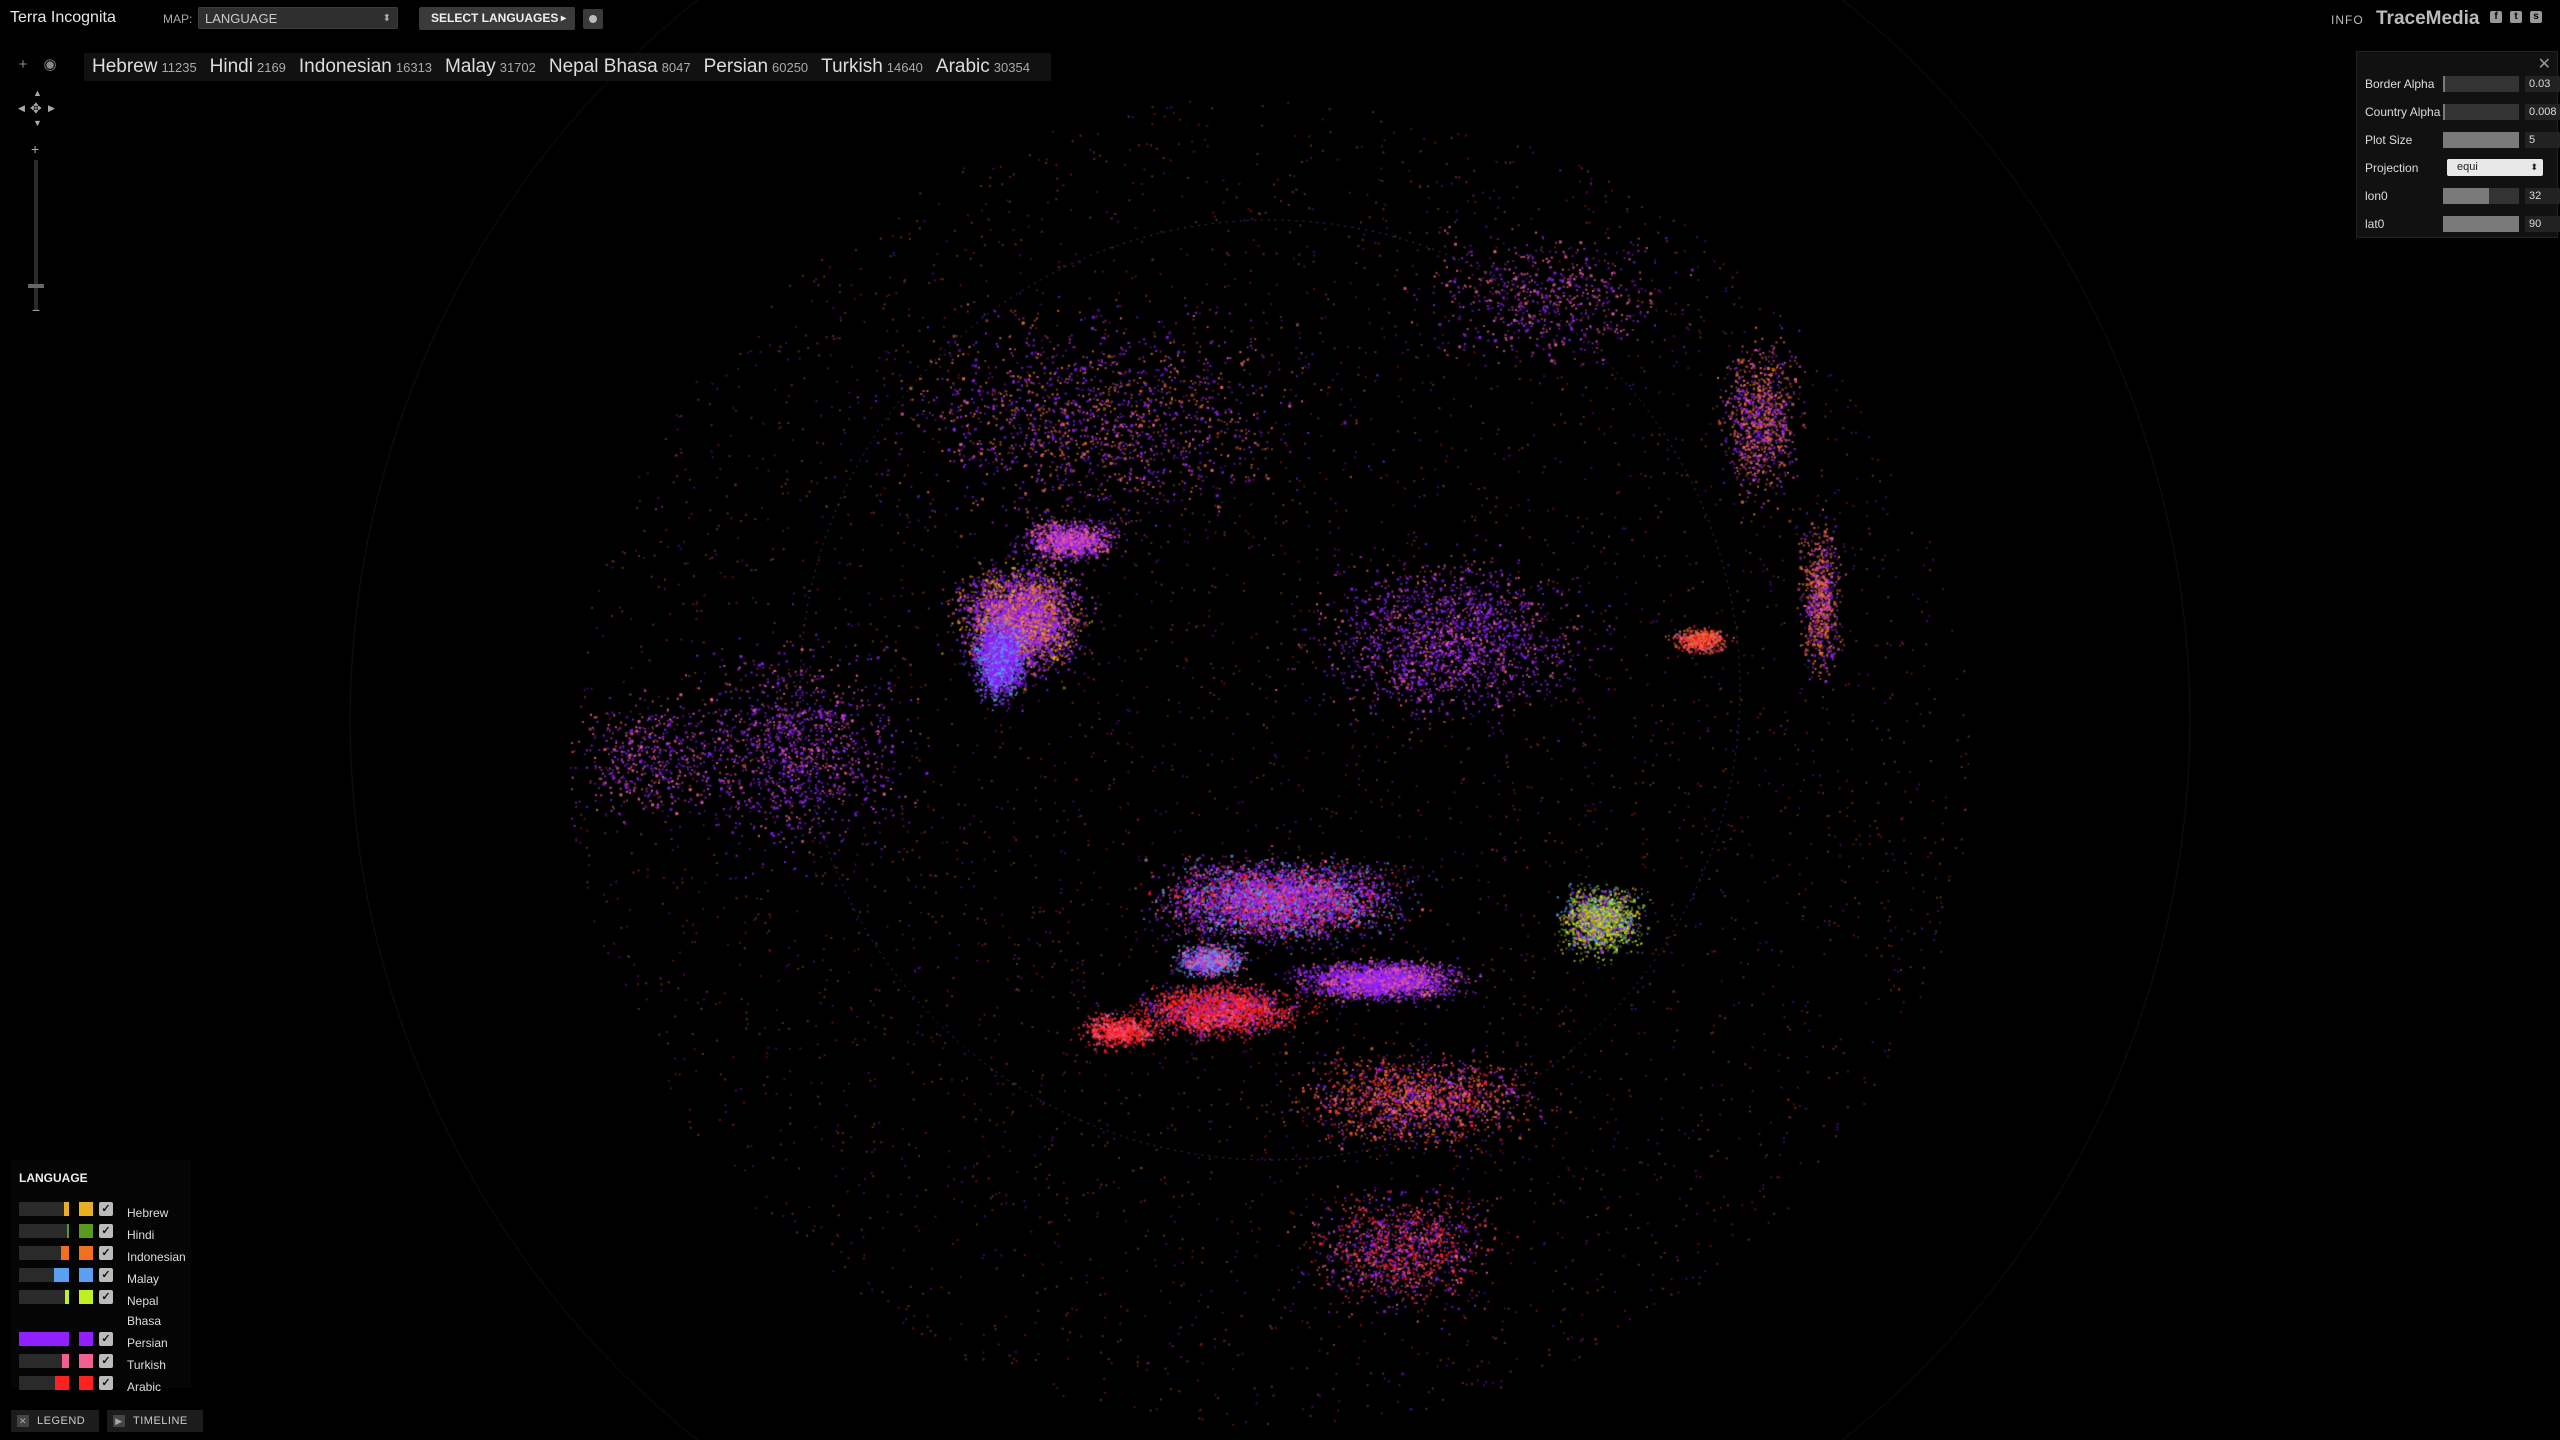  What do you see at coordinates (35, 149) in the screenshot?
I see `zoom-in-icon: +` at bounding box center [35, 149].